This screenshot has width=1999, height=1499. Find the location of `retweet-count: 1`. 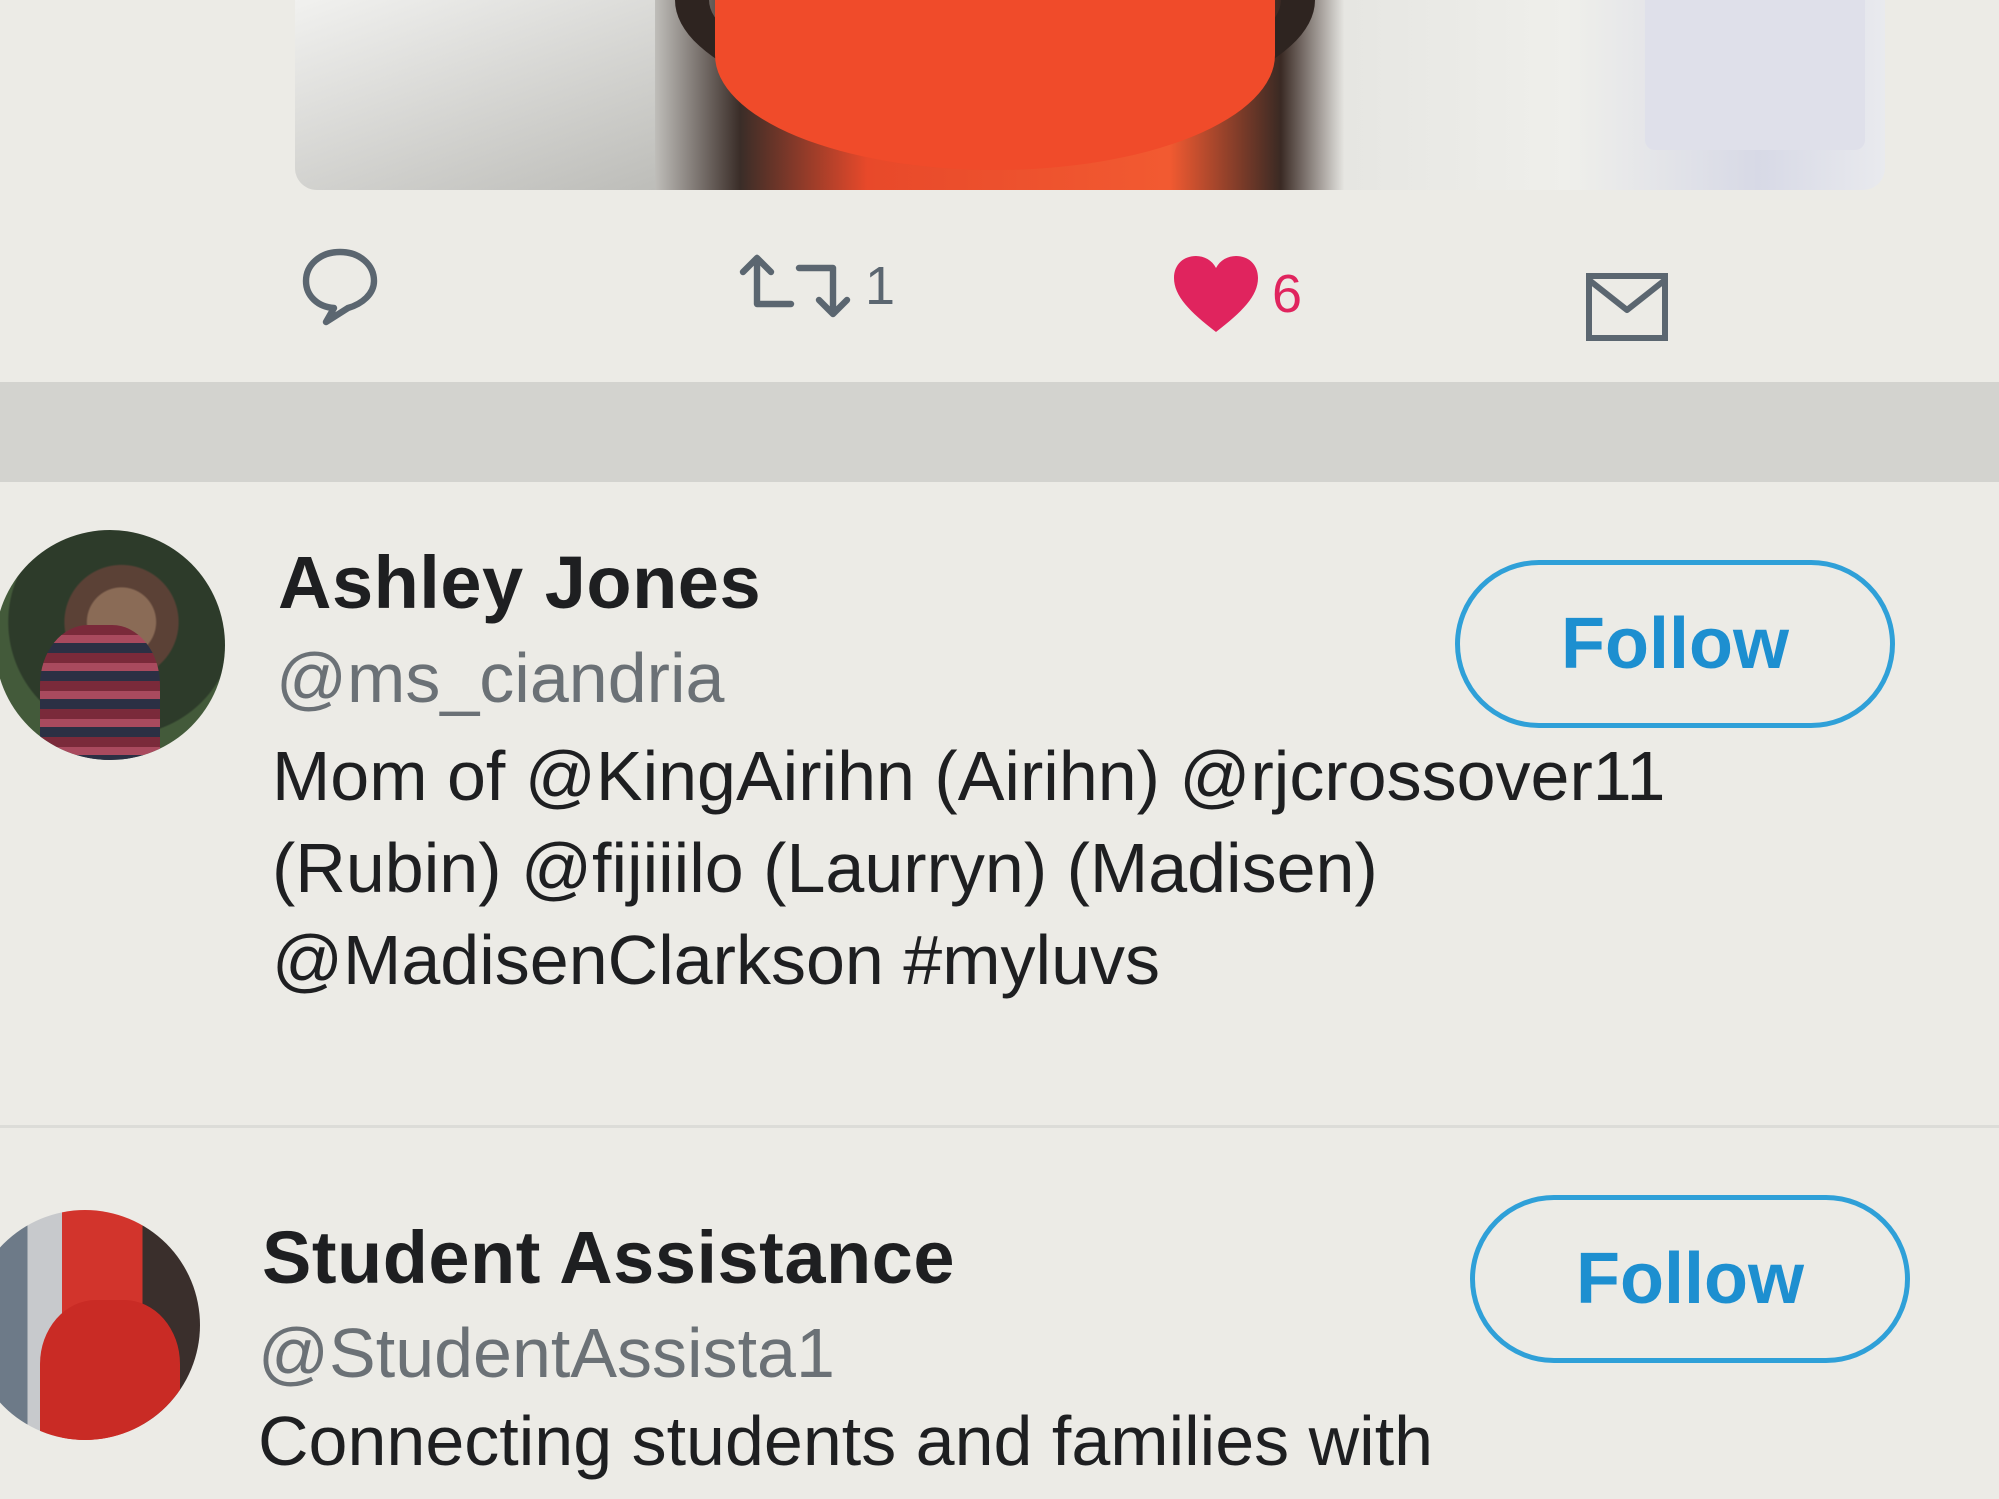

retweet-count: 1 is located at coordinates (880, 286).